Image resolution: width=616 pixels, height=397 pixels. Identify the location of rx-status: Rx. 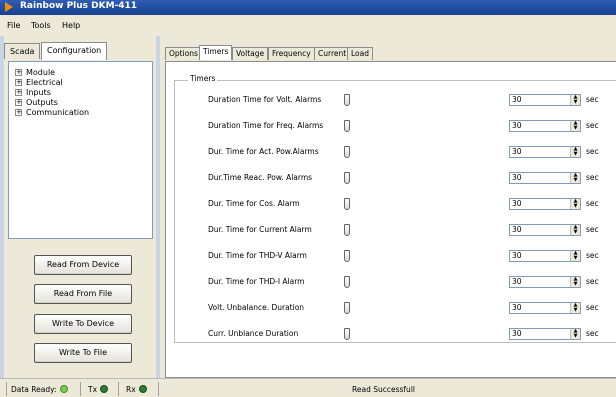
(136, 389).